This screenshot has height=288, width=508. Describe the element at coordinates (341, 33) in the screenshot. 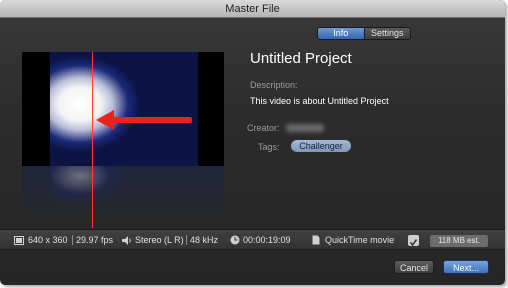

I see `tab-info: Info` at that location.